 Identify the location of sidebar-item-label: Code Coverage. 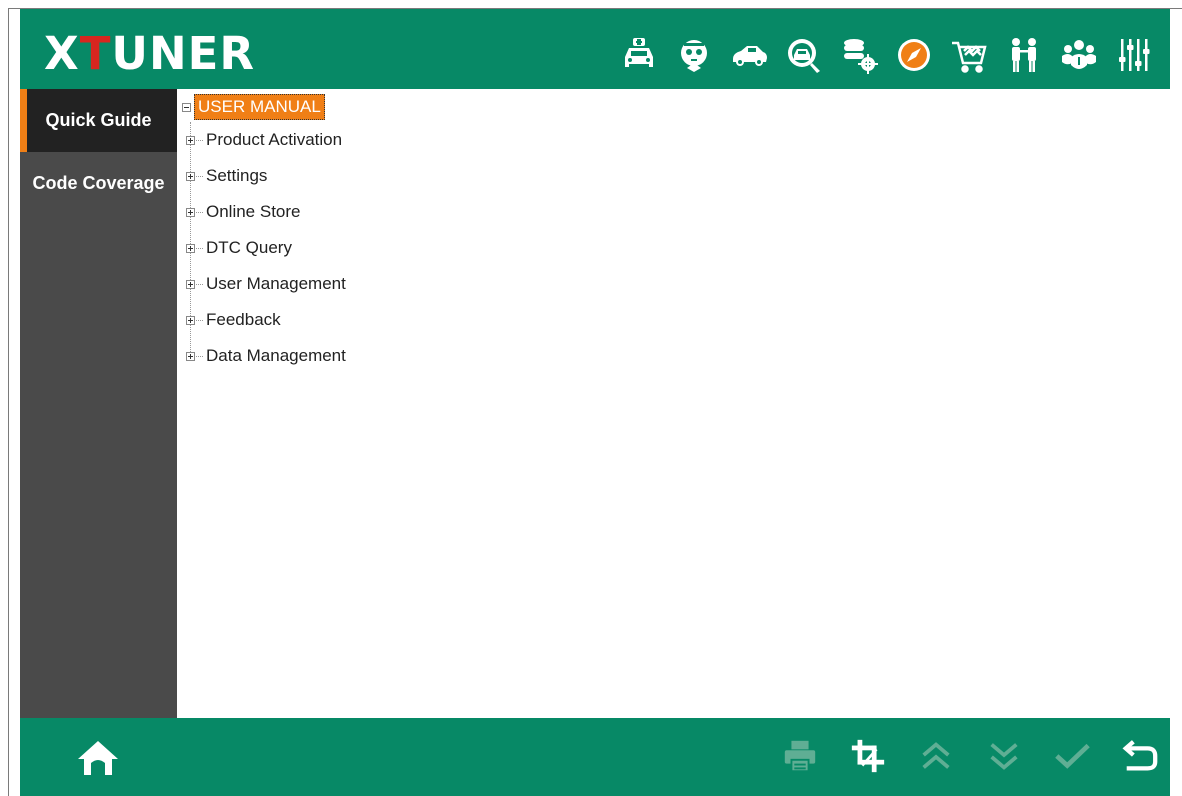
(98, 183).